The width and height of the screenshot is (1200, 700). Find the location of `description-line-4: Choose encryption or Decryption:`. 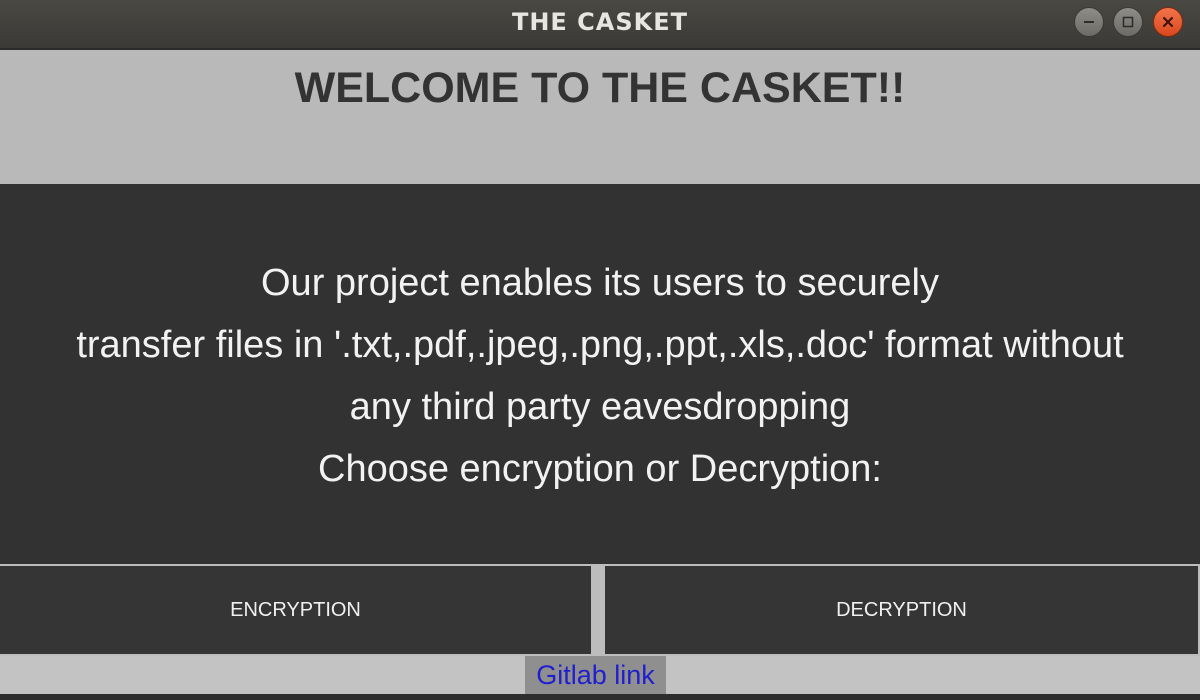

description-line-4: Choose encryption or Decryption: is located at coordinates (600, 469).